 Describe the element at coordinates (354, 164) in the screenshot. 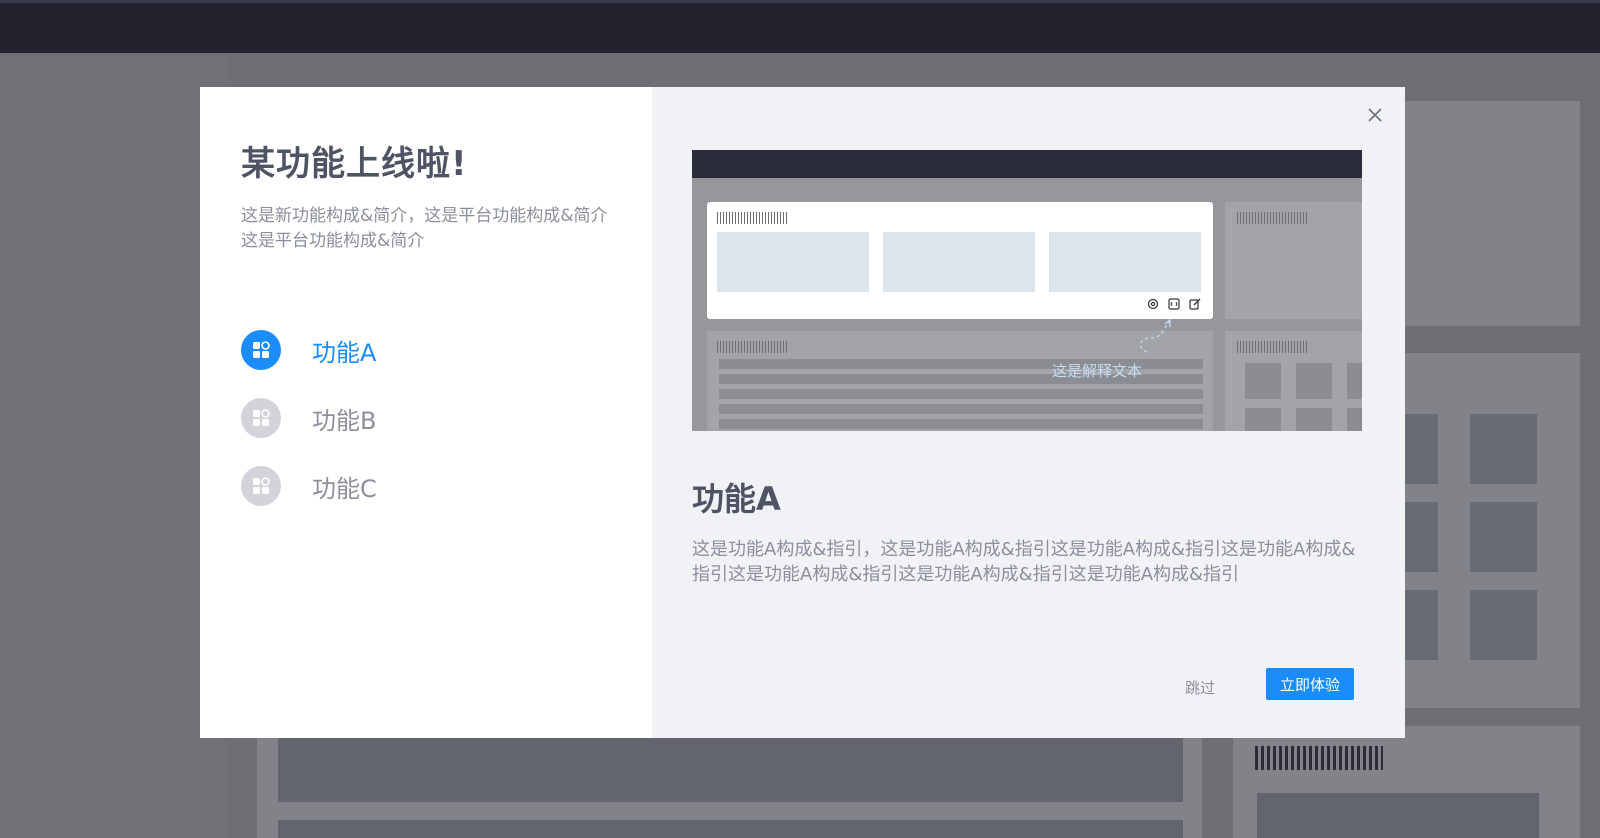

I see `modal-title: 某功能上线啦!` at that location.